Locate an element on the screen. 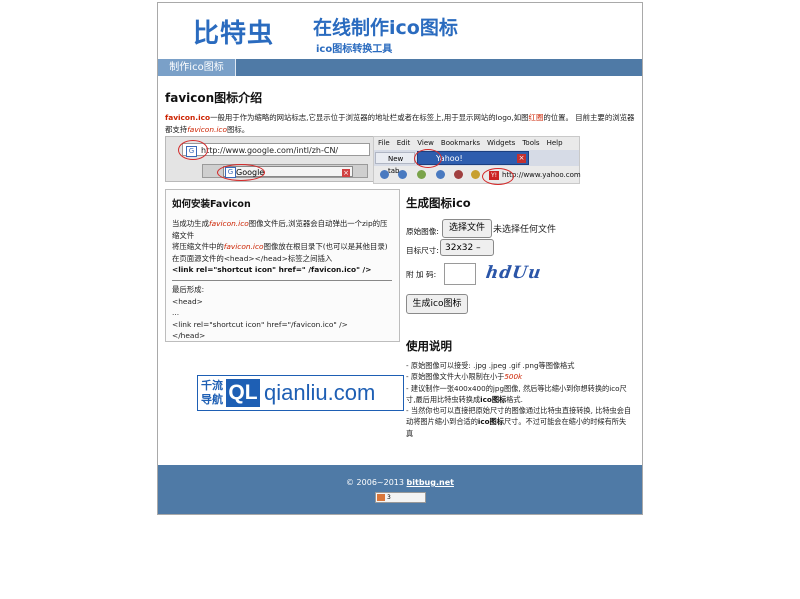 The image size is (800, 599). wand-icon is located at coordinates (475, 174).